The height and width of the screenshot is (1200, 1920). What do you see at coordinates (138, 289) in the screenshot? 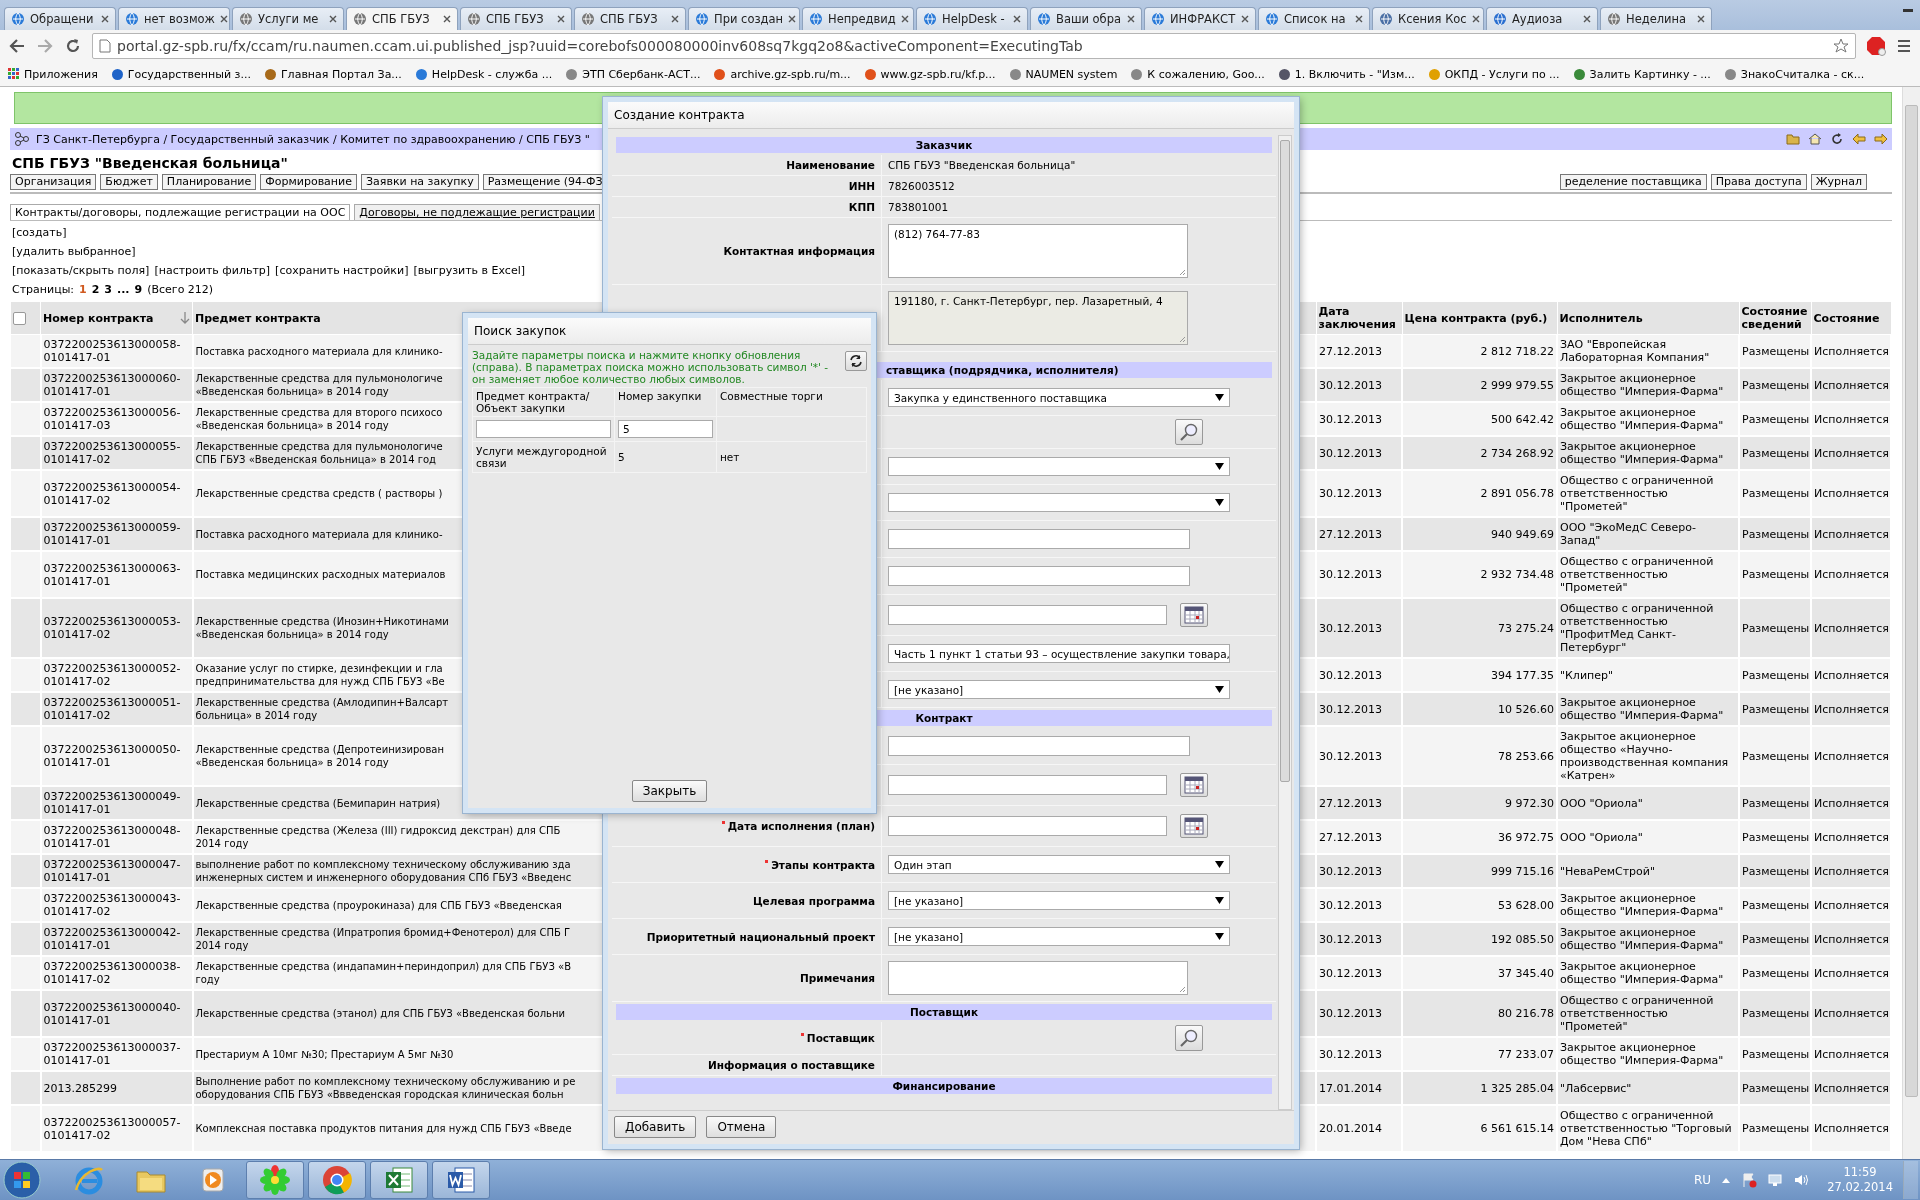
I see `page-link: 9` at bounding box center [138, 289].